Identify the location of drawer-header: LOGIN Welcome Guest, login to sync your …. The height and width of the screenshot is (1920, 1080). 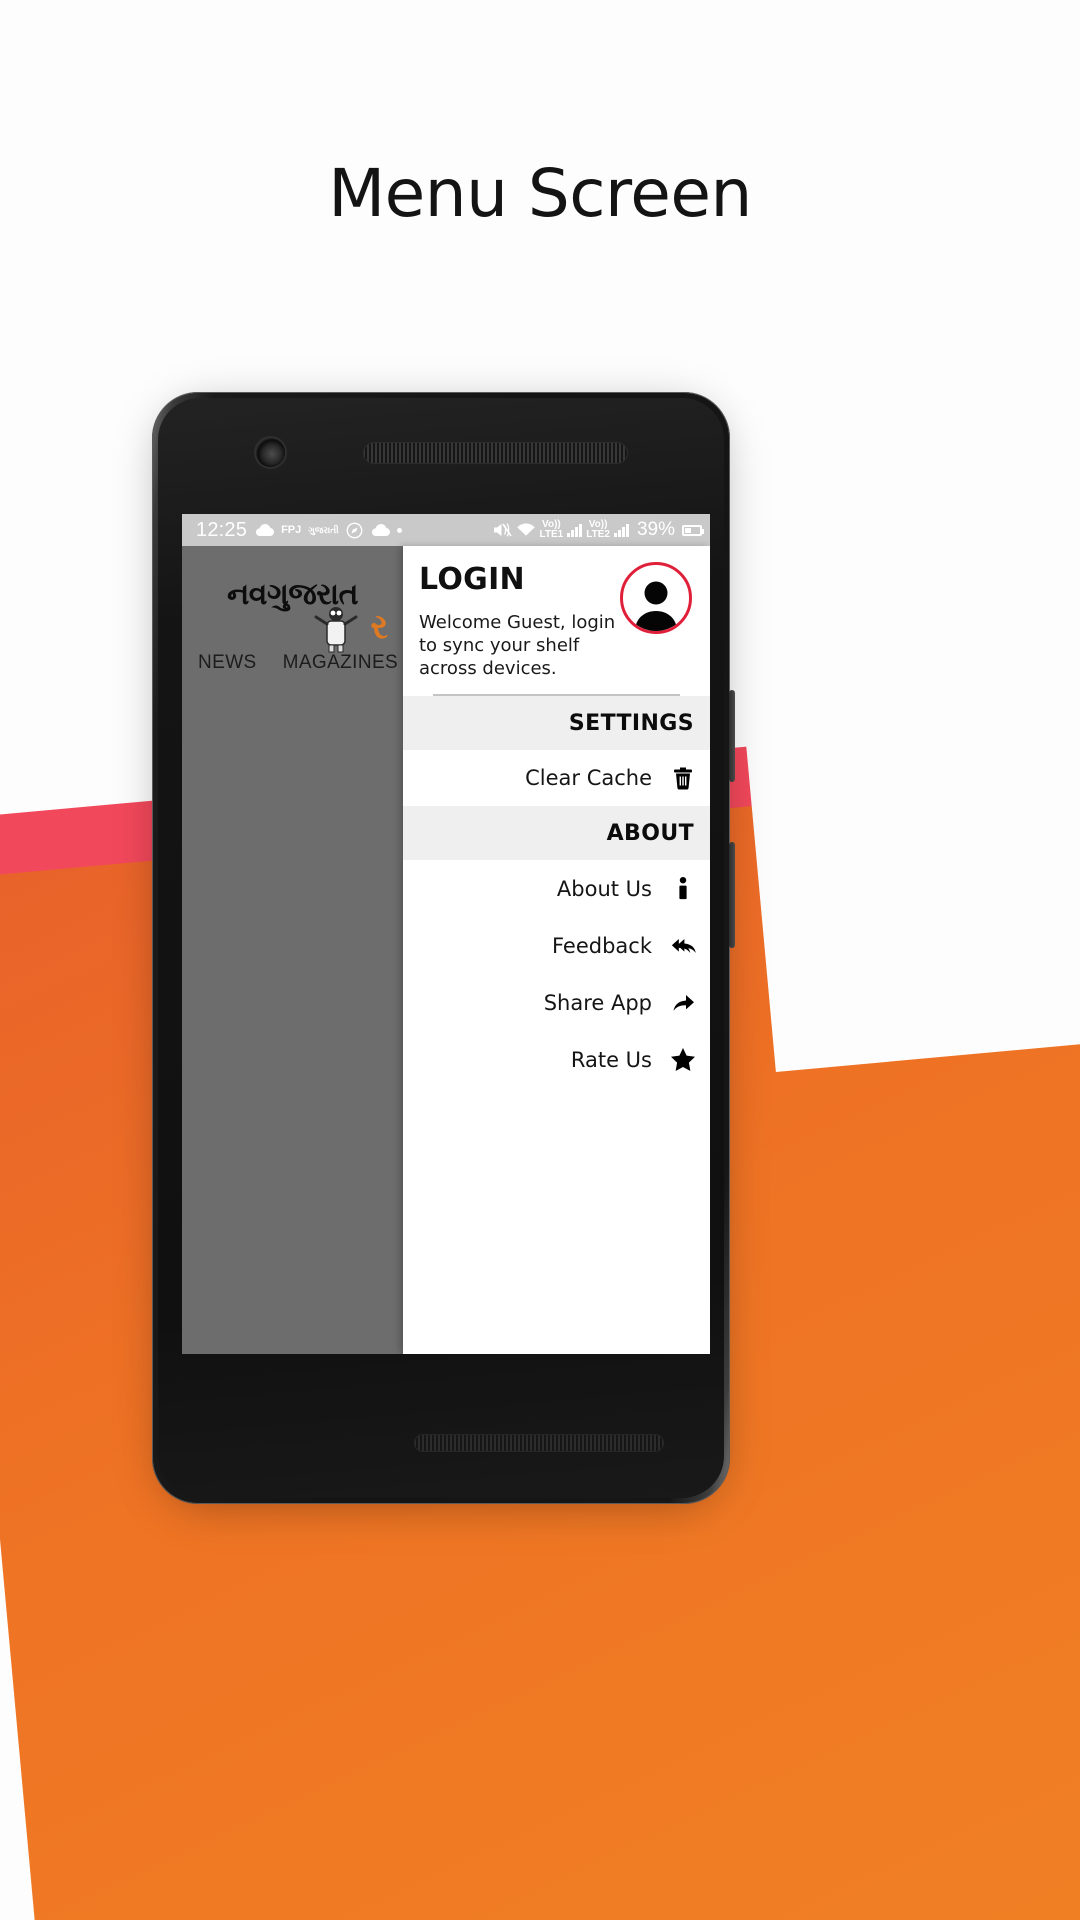
(556, 621).